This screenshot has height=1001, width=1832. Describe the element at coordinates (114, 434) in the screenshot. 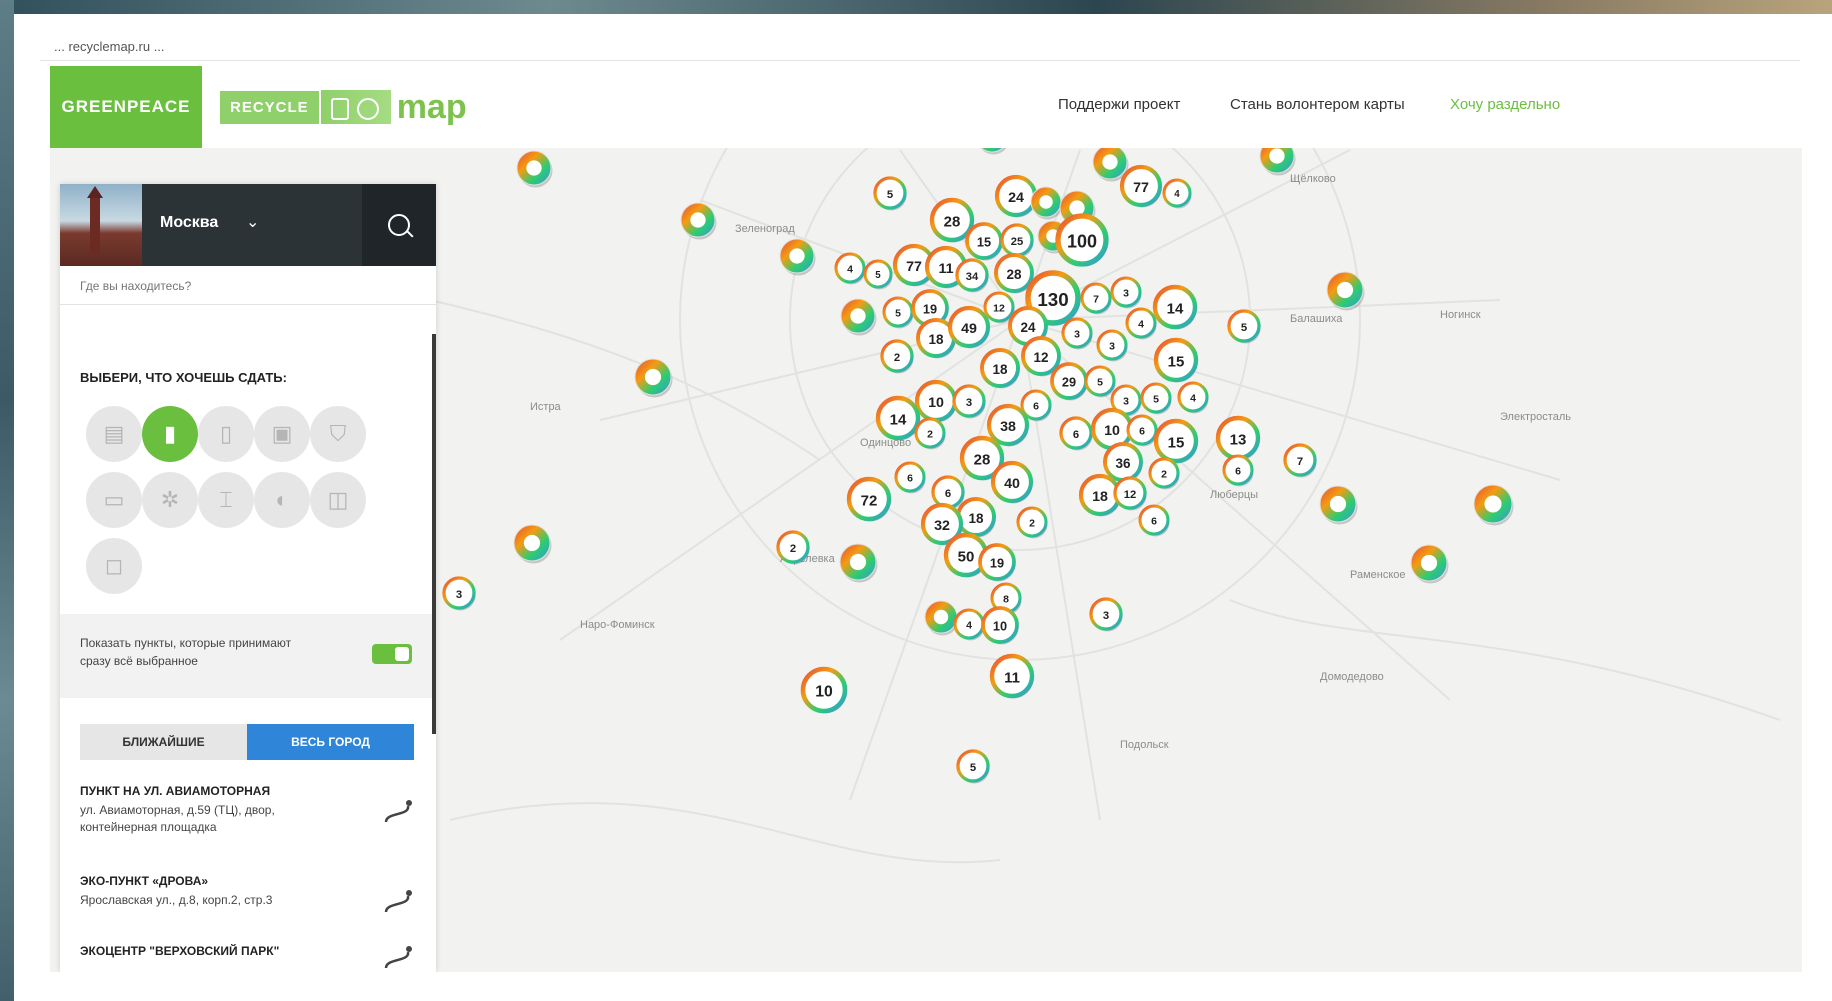

I see `category-paper: ▤` at that location.